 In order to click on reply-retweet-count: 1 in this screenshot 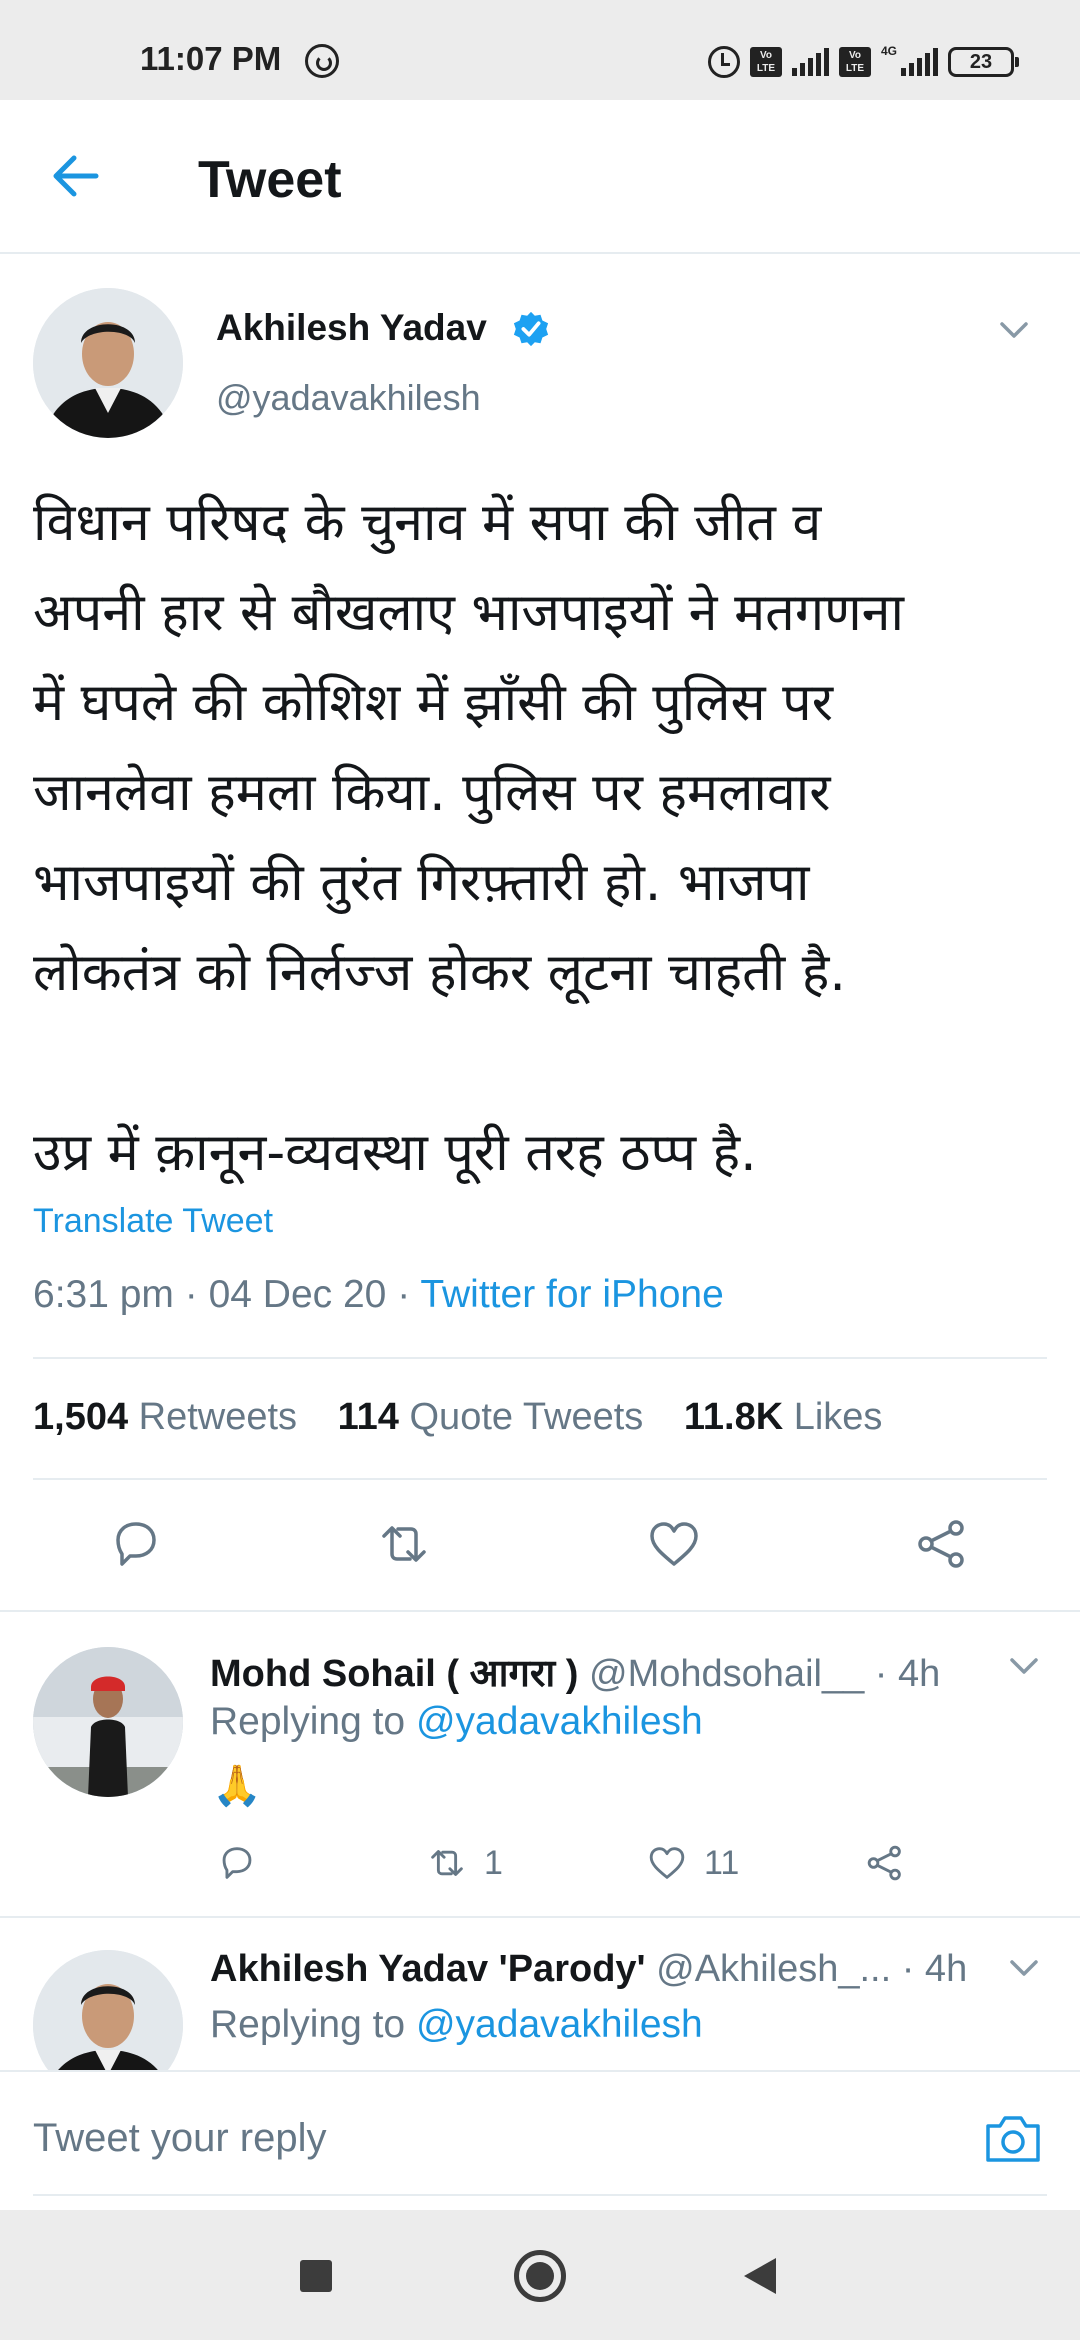, I will do `click(493, 1862)`.